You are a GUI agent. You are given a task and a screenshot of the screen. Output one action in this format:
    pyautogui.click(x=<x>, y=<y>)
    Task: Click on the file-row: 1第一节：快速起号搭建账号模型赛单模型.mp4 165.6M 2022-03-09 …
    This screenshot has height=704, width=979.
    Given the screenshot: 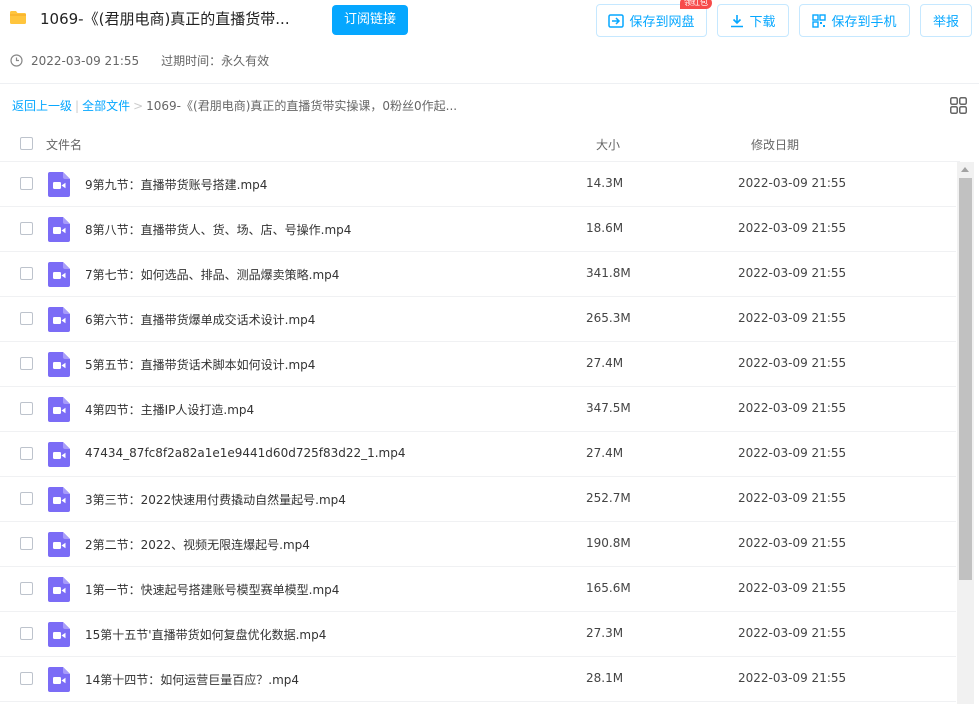 What is the action you would take?
    pyautogui.click(x=478, y=589)
    